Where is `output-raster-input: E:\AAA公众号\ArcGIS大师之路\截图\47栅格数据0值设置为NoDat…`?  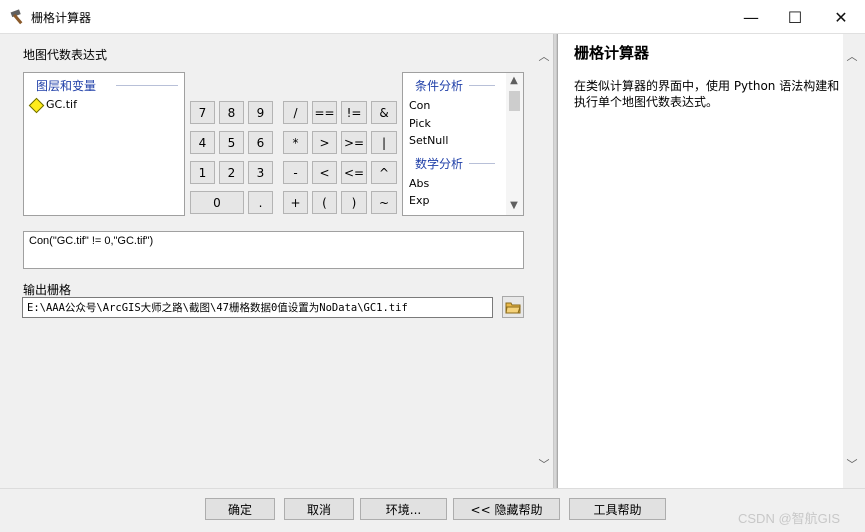 output-raster-input: E:\AAA公众号\ArcGIS大师之路\截图\47栅格数据0值设置为NoDat… is located at coordinates (257, 307).